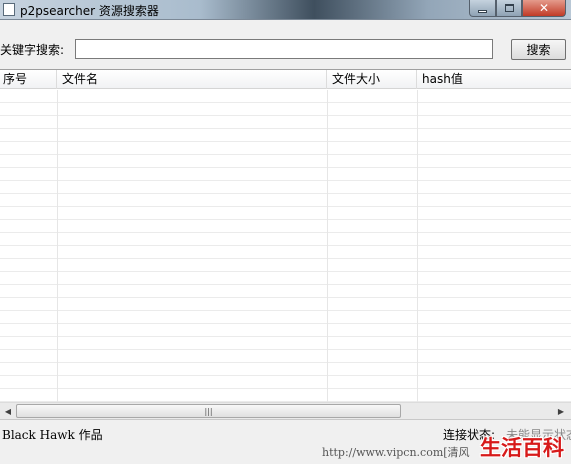 Image resolution: width=571 pixels, height=464 pixels. Describe the element at coordinates (561, 411) in the screenshot. I see `scroll-right-arrow-icon: ▶` at that location.